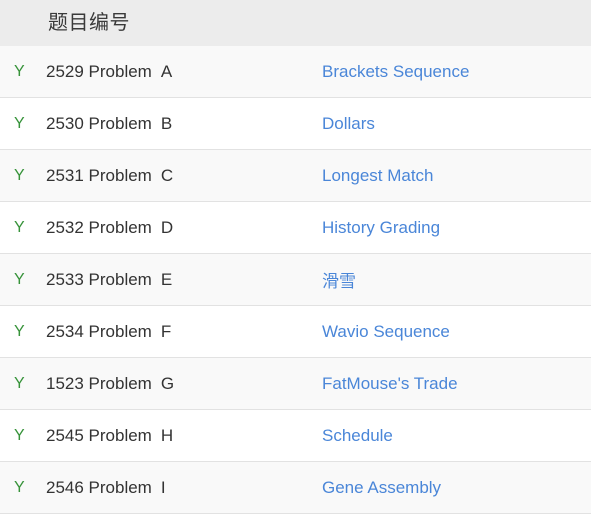 The width and height of the screenshot is (591, 514). Describe the element at coordinates (455, 227) in the screenshot. I see `cell-problem-title: History Grading` at that location.